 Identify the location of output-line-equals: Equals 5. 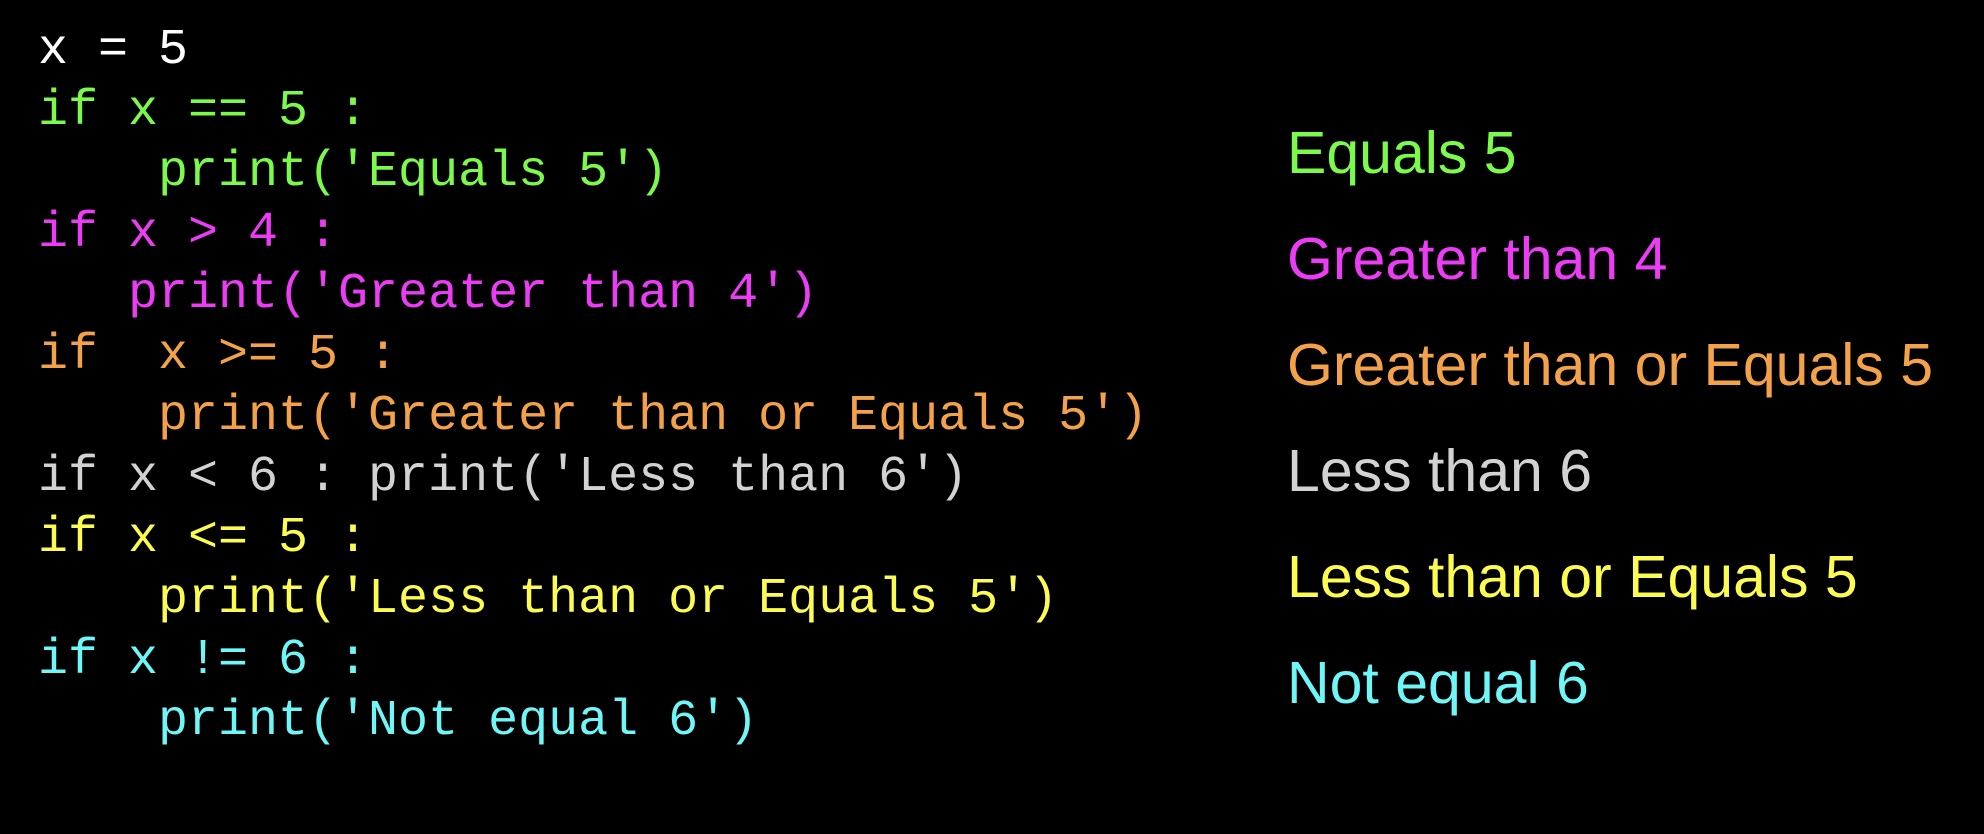
(1402, 153).